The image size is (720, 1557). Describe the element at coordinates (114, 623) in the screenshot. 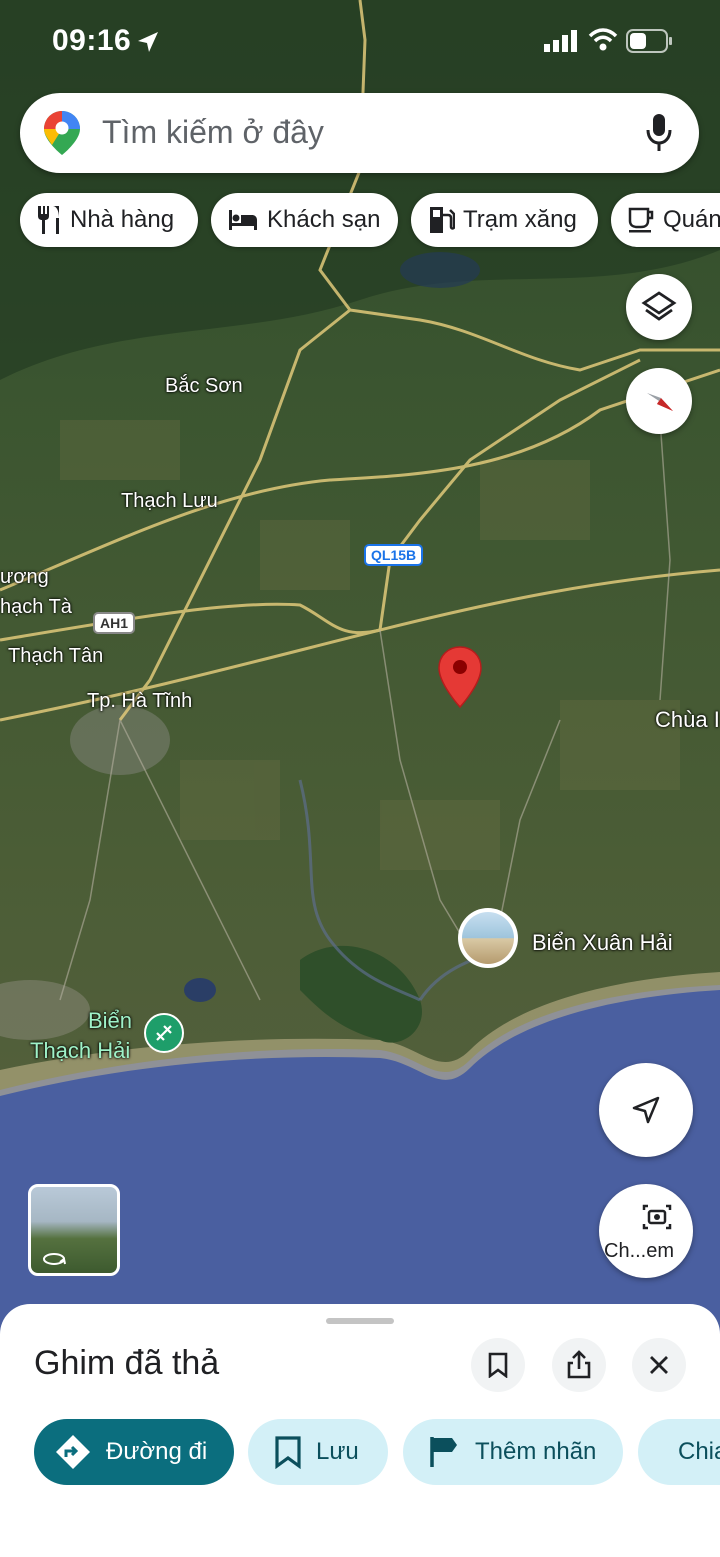

I see `road-shield-ah1: AH1` at that location.